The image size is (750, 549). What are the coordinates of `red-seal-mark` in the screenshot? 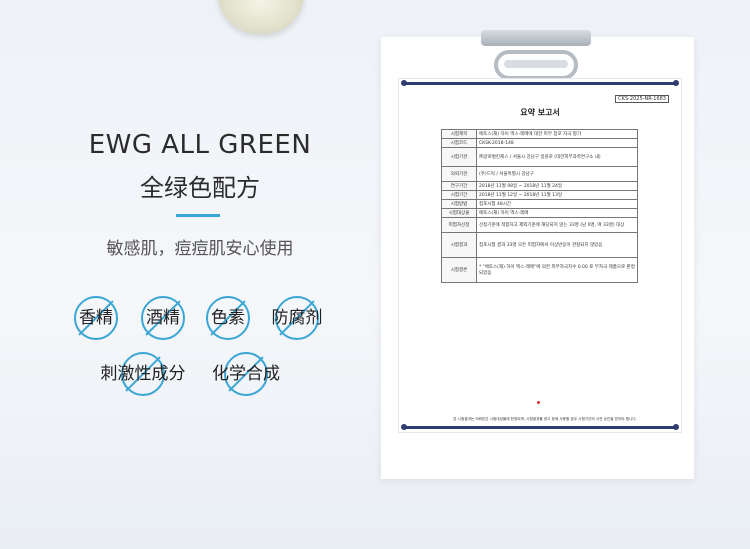 It's located at (538, 402).